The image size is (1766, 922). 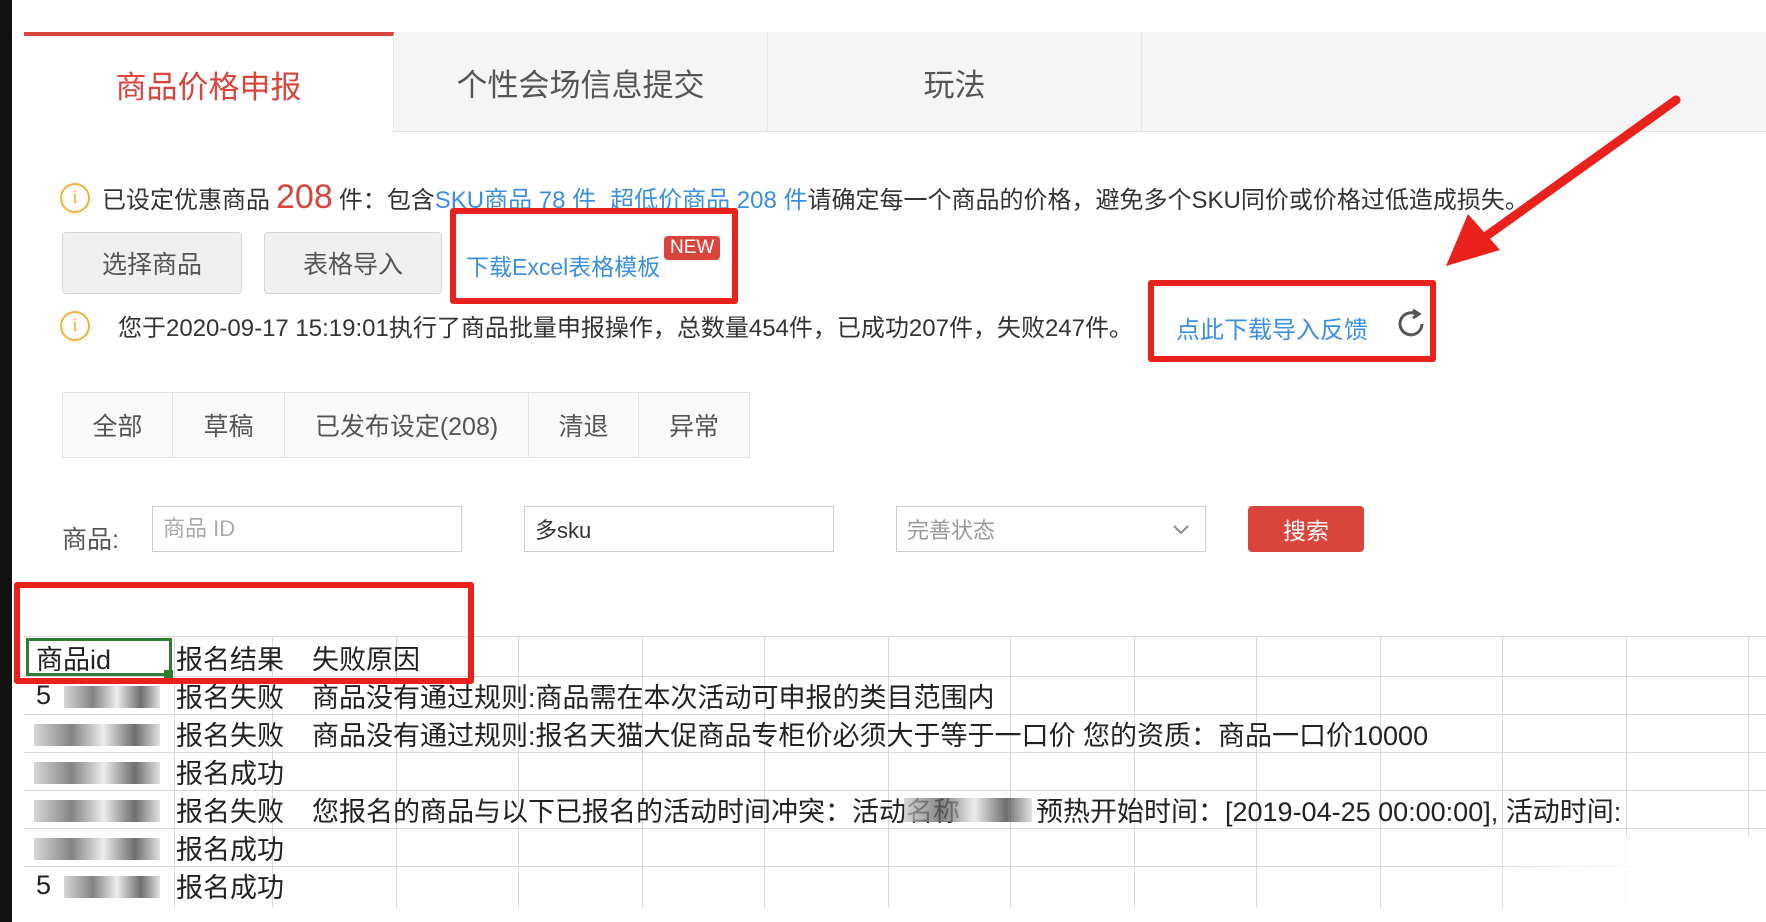 What do you see at coordinates (955, 82) in the screenshot?
I see `tab-gameplay: 玩法` at bounding box center [955, 82].